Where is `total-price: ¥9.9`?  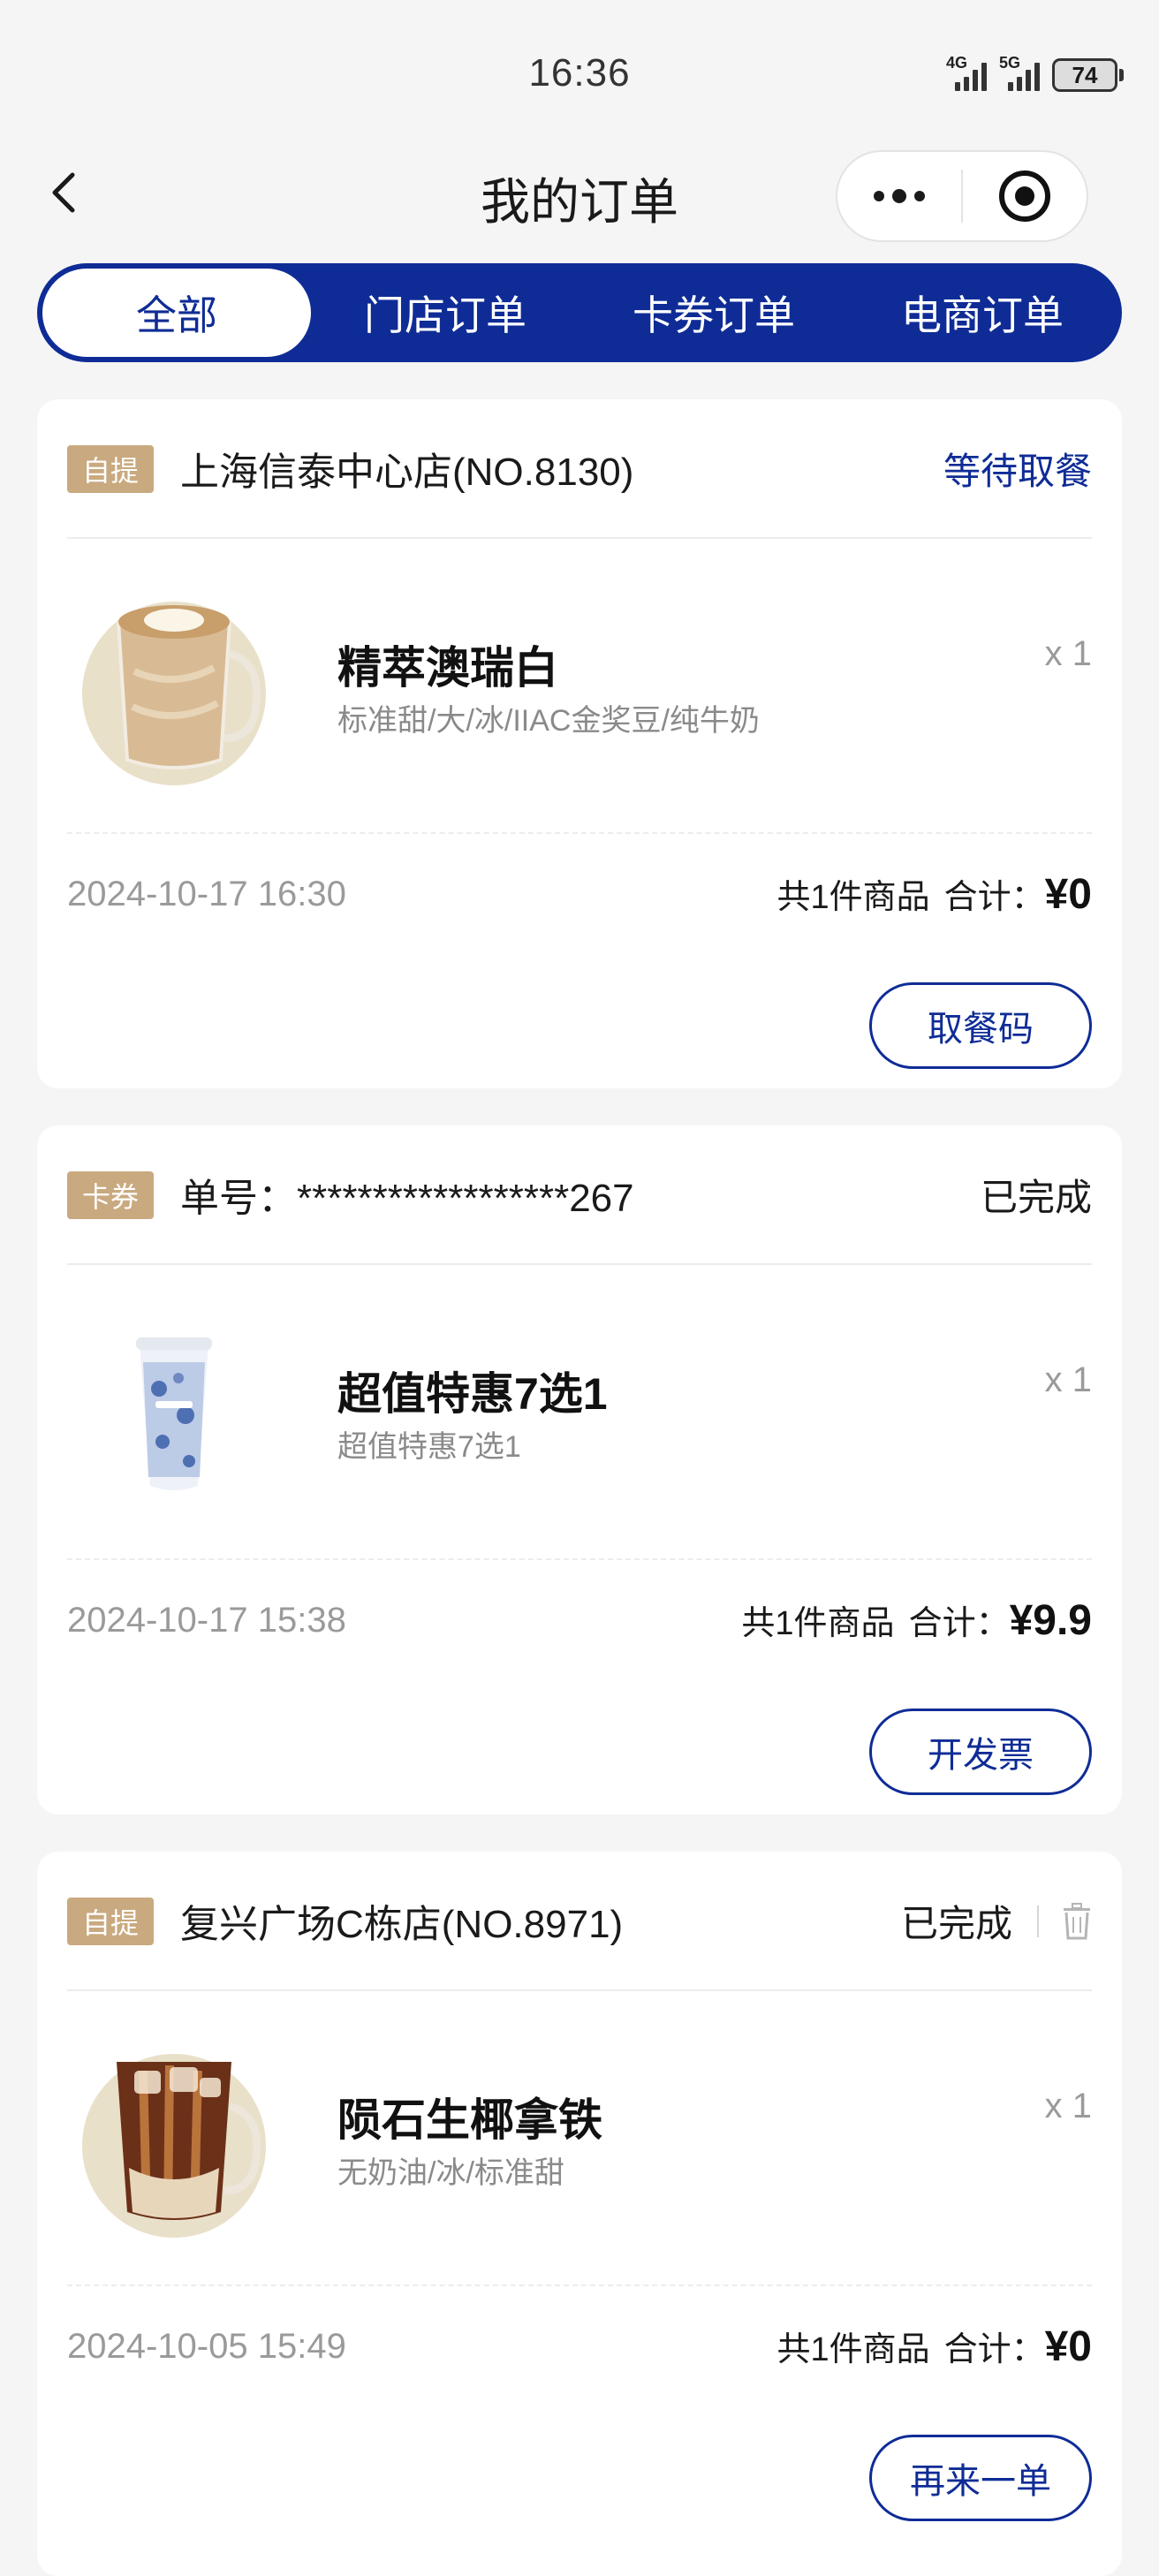 total-price: ¥9.9 is located at coordinates (1051, 1620).